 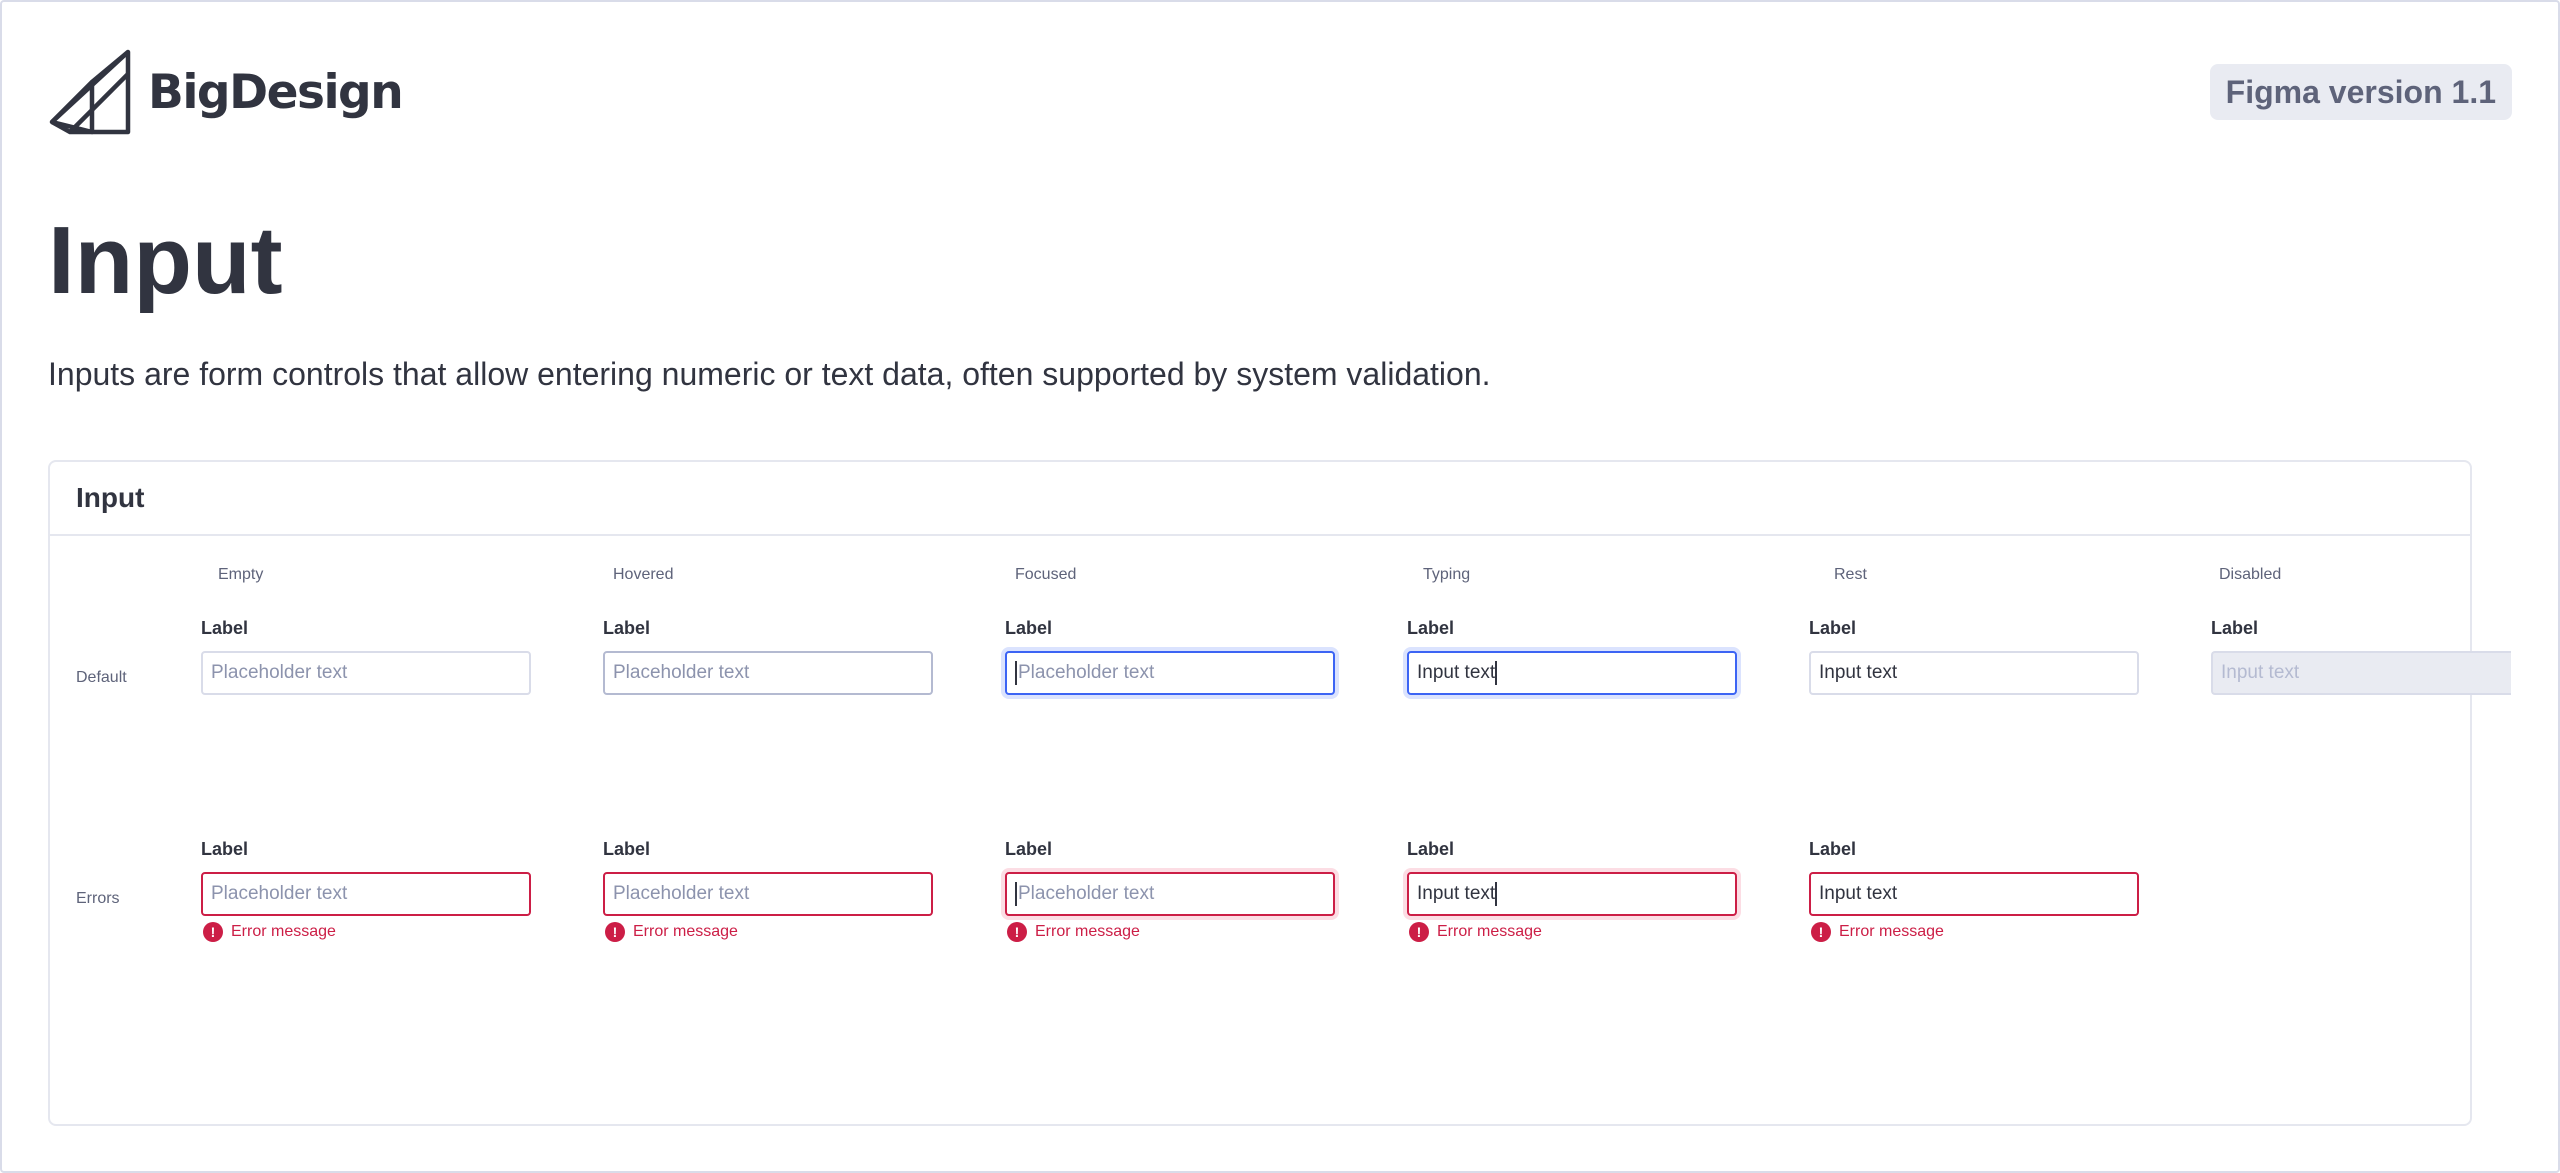 I want to click on input-field-error-focused: Label Placeholder text ! Error message, so click(x=1170, y=890).